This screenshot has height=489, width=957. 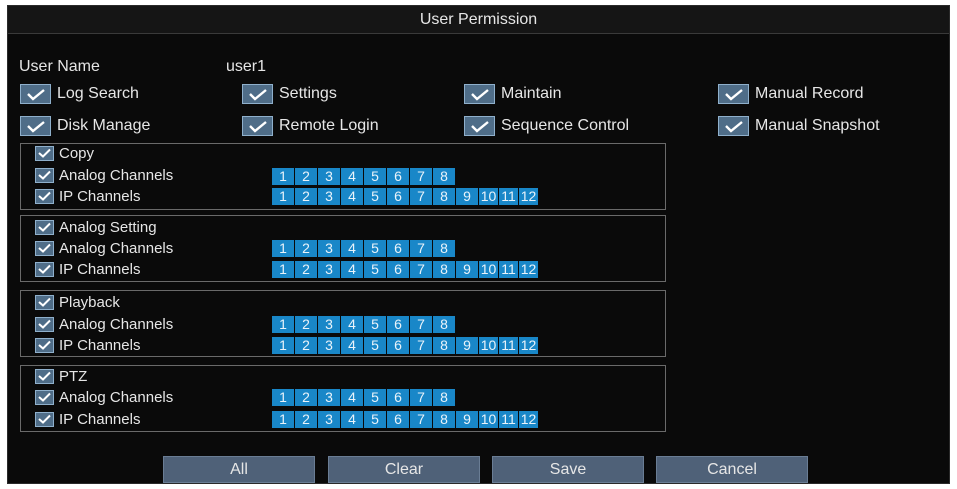 What do you see at coordinates (791, 94) in the screenshot?
I see `perm-manual-record: Manual Record` at bounding box center [791, 94].